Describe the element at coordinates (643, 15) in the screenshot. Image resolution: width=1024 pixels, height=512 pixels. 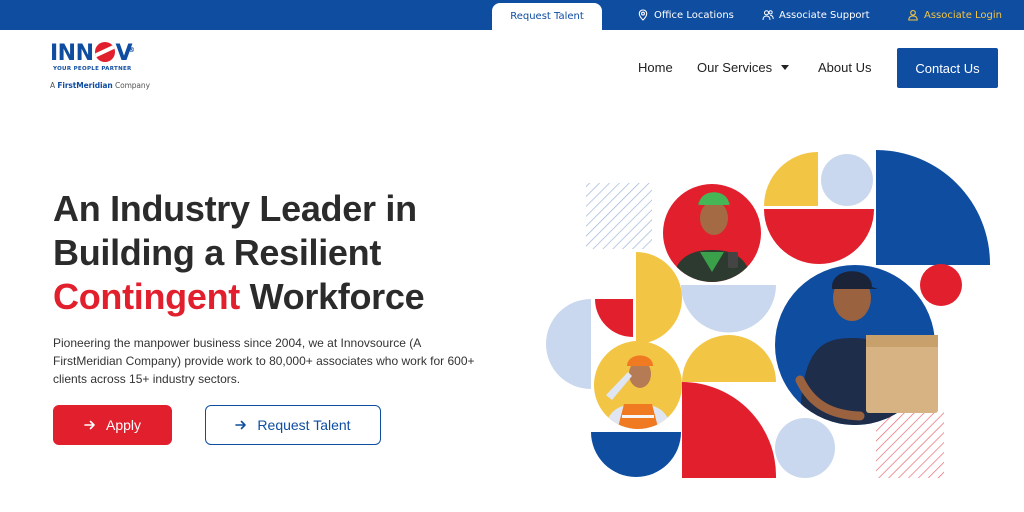
I see `location-pin-icon` at that location.